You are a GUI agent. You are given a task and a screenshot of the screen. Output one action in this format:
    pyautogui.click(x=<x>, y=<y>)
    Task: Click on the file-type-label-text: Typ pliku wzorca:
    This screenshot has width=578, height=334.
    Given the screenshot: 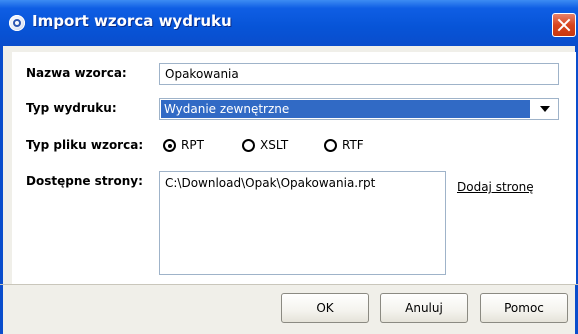 What is the action you would take?
    pyautogui.click(x=85, y=145)
    